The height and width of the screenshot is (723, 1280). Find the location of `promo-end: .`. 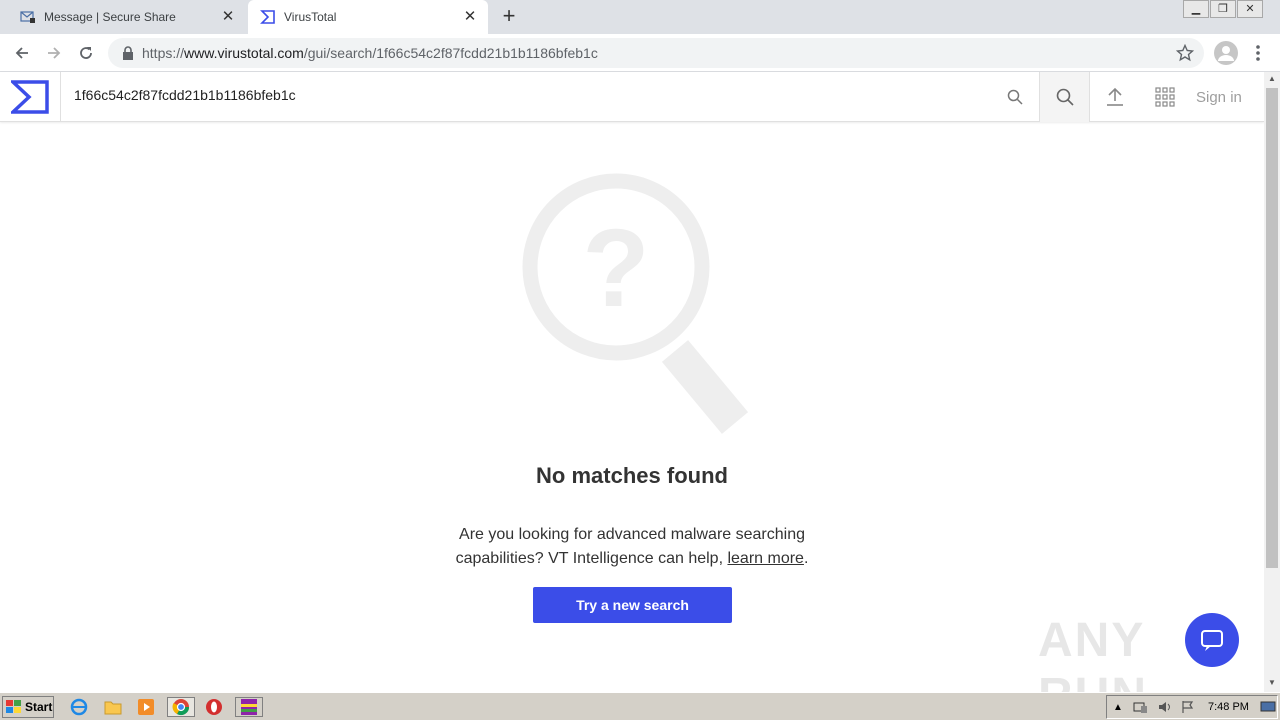

promo-end: . is located at coordinates (806, 558).